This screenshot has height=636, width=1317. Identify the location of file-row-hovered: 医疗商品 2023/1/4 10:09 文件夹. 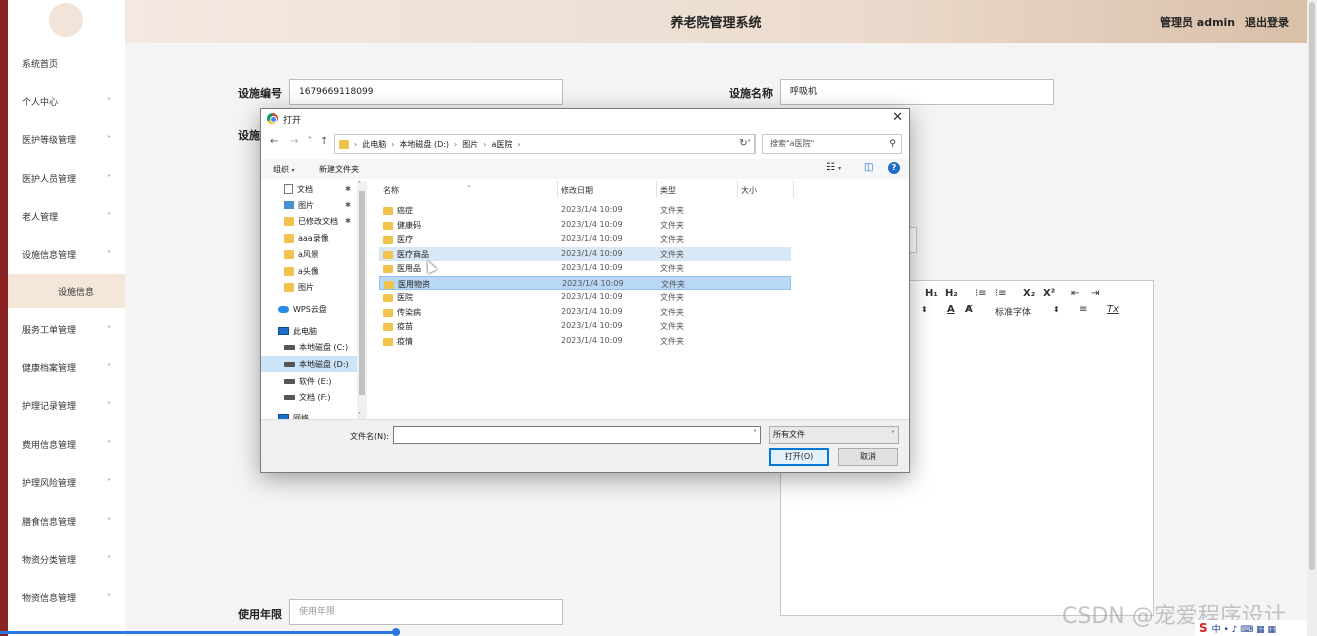
(585, 254).